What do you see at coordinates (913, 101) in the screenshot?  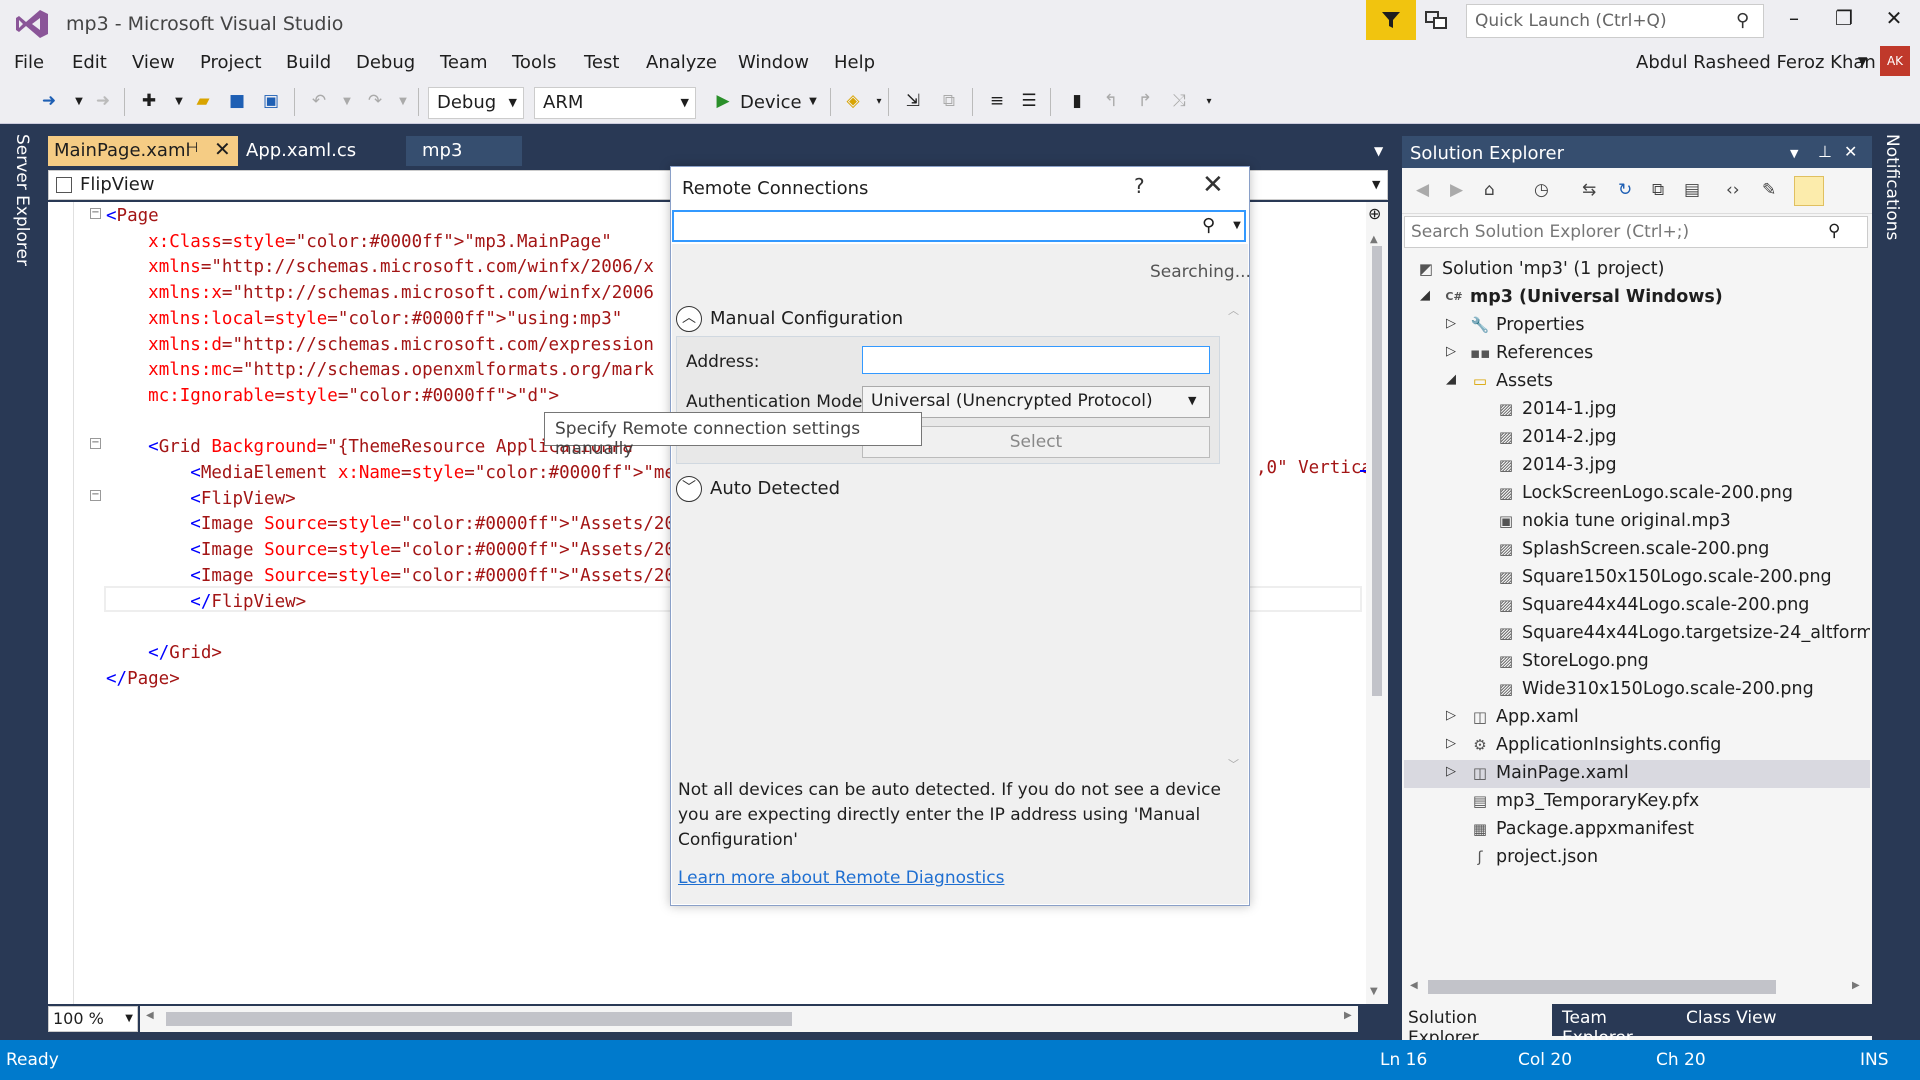 I see `step-into-icon: ⇲` at bounding box center [913, 101].